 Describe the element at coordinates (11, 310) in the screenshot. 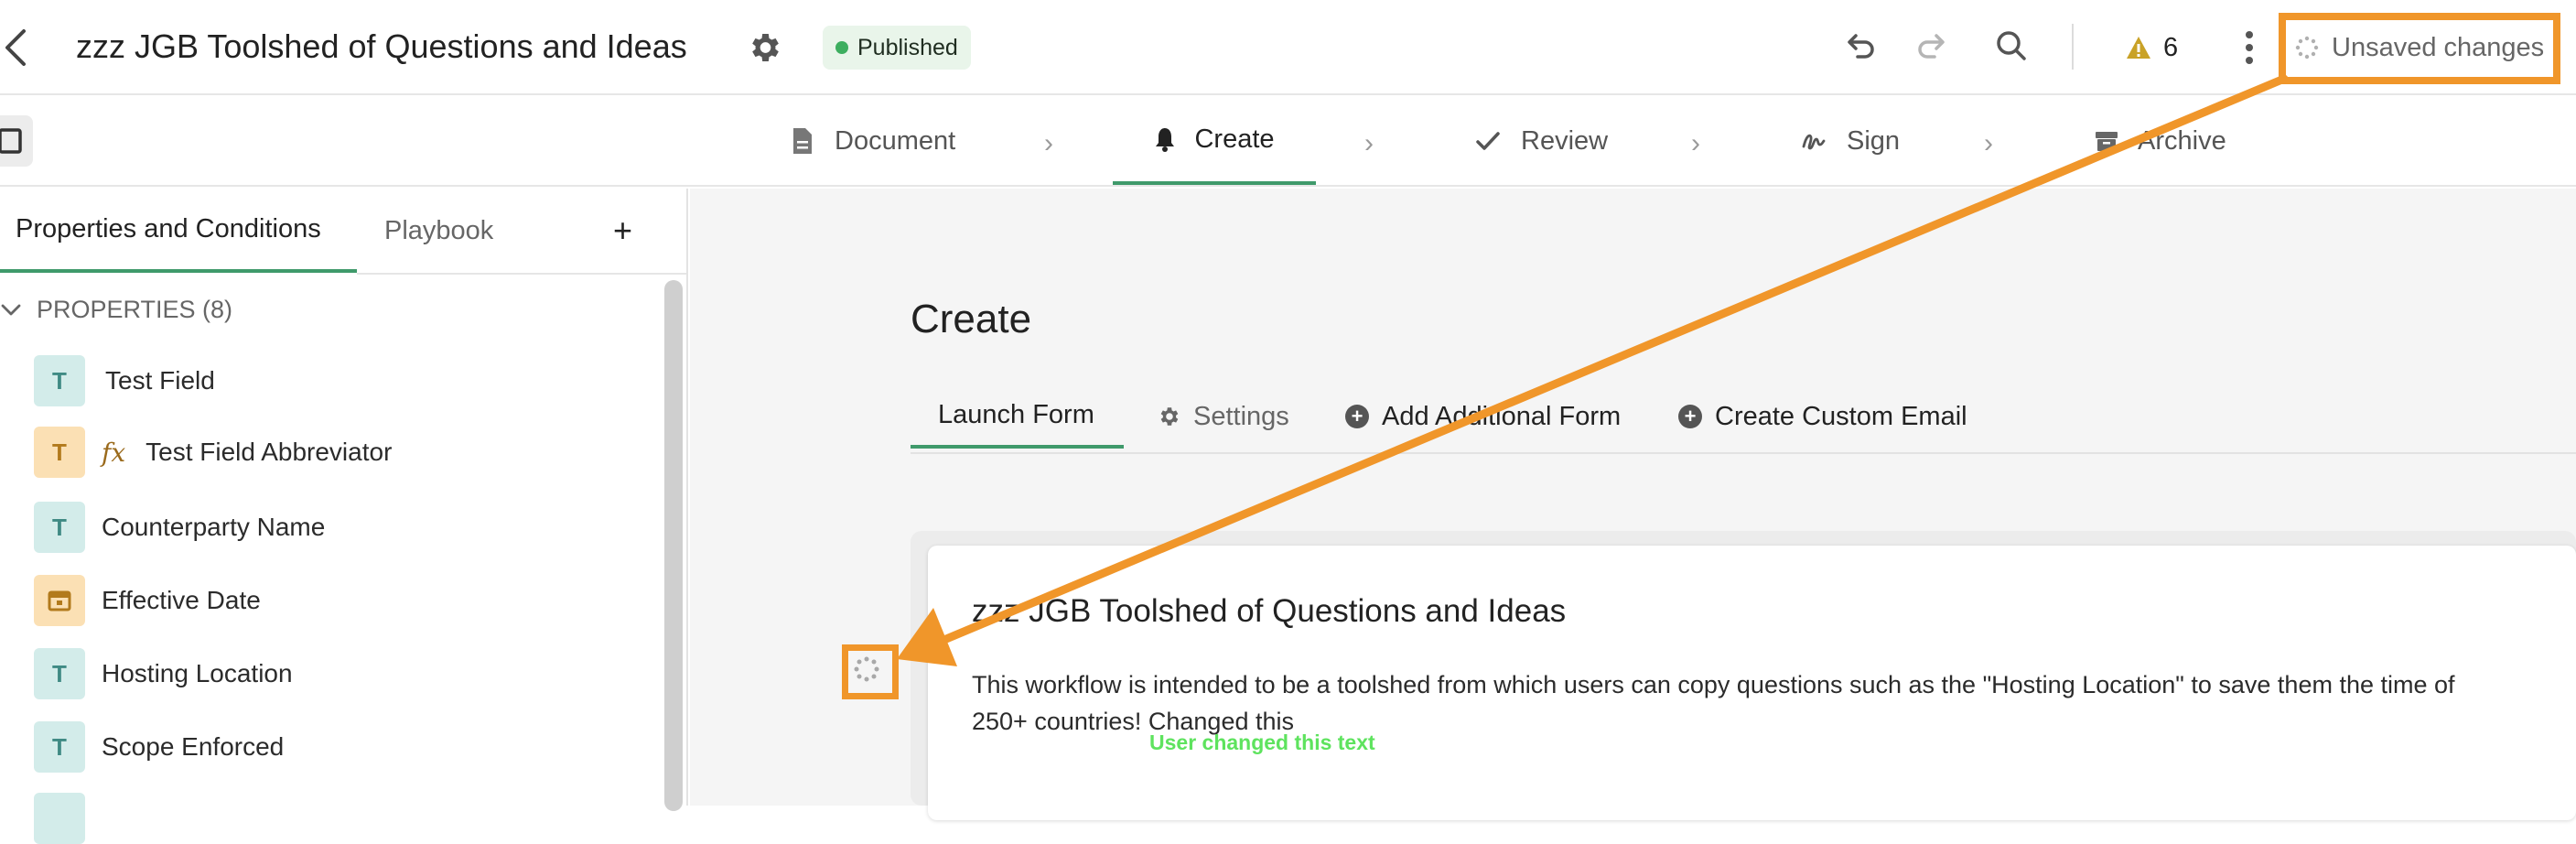

I see `chevron-down-icon` at that location.